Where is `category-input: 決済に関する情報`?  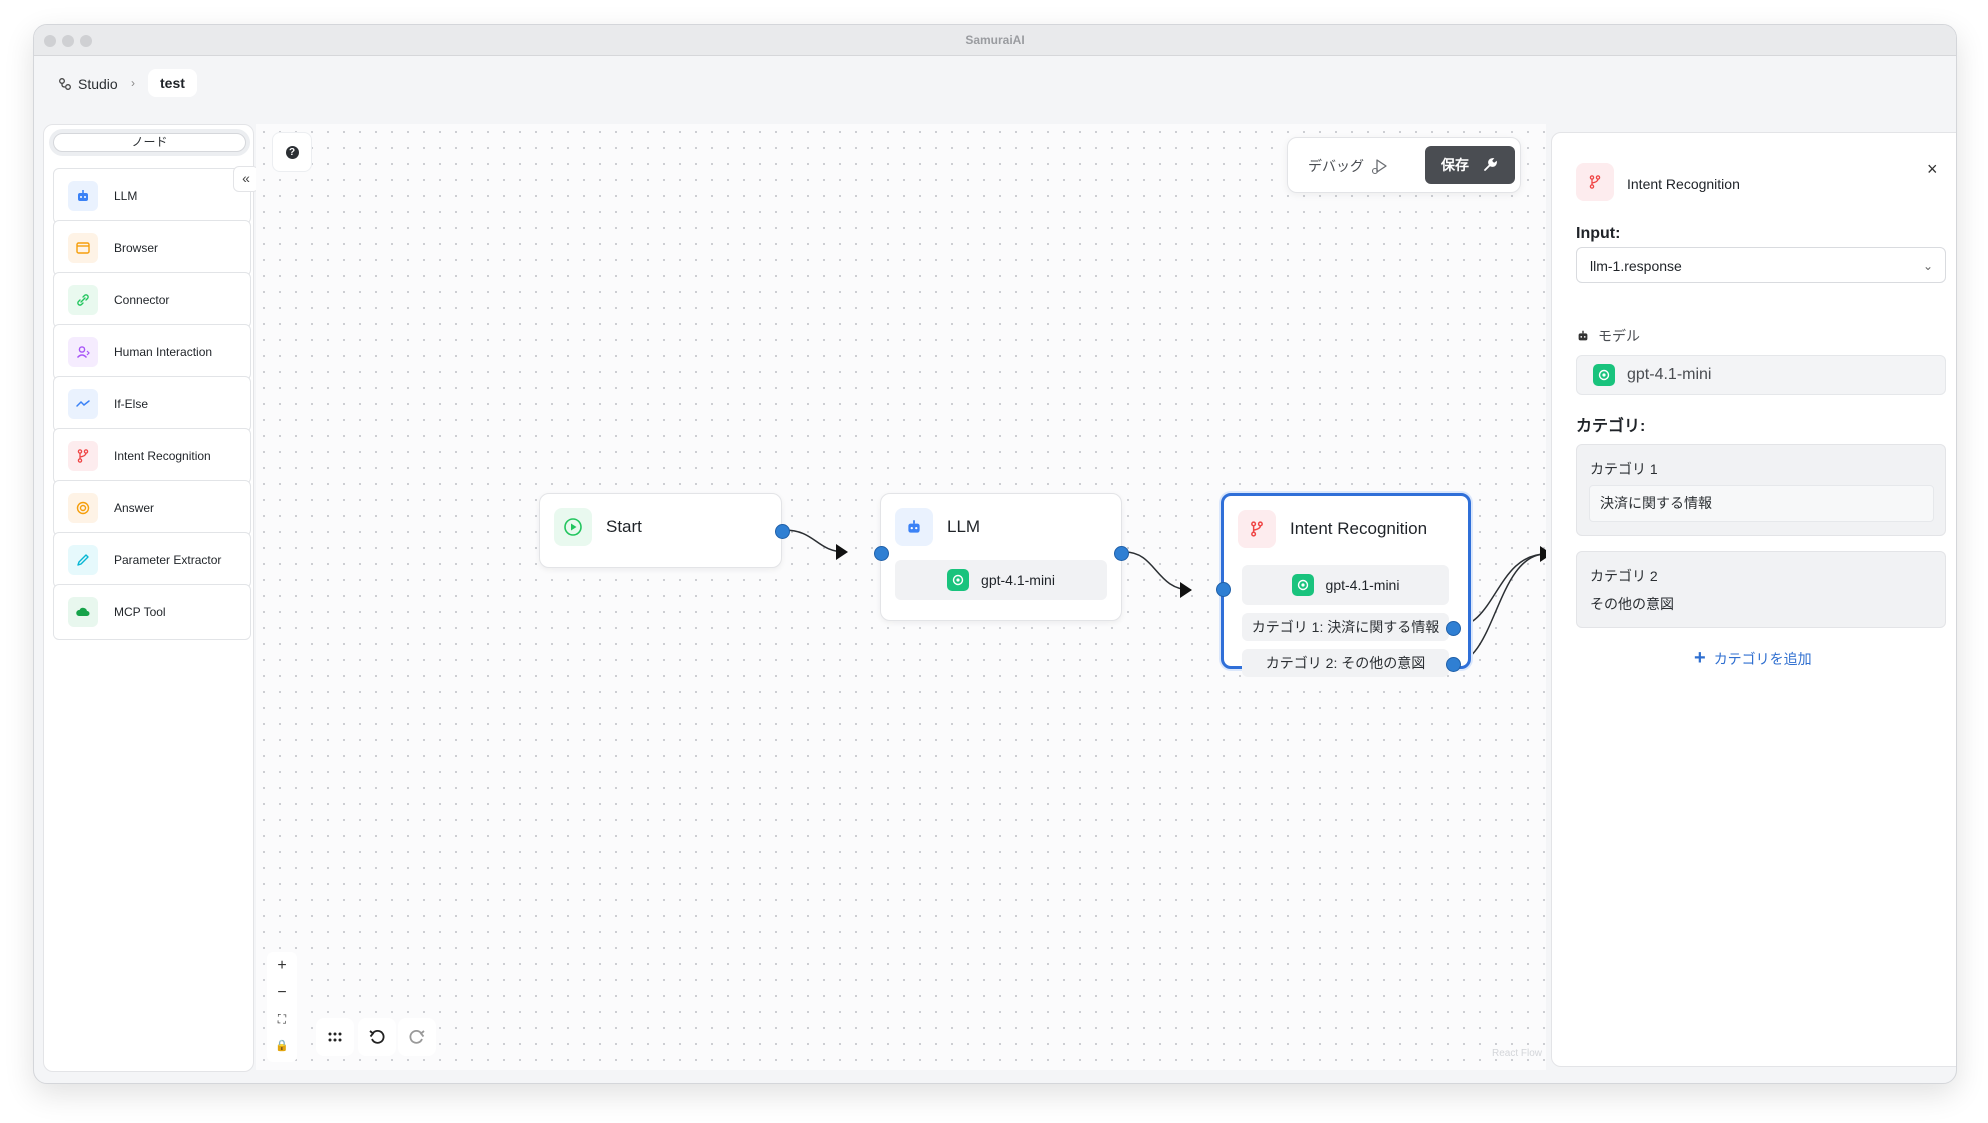 category-input: 決済に関する情報 is located at coordinates (1761, 503).